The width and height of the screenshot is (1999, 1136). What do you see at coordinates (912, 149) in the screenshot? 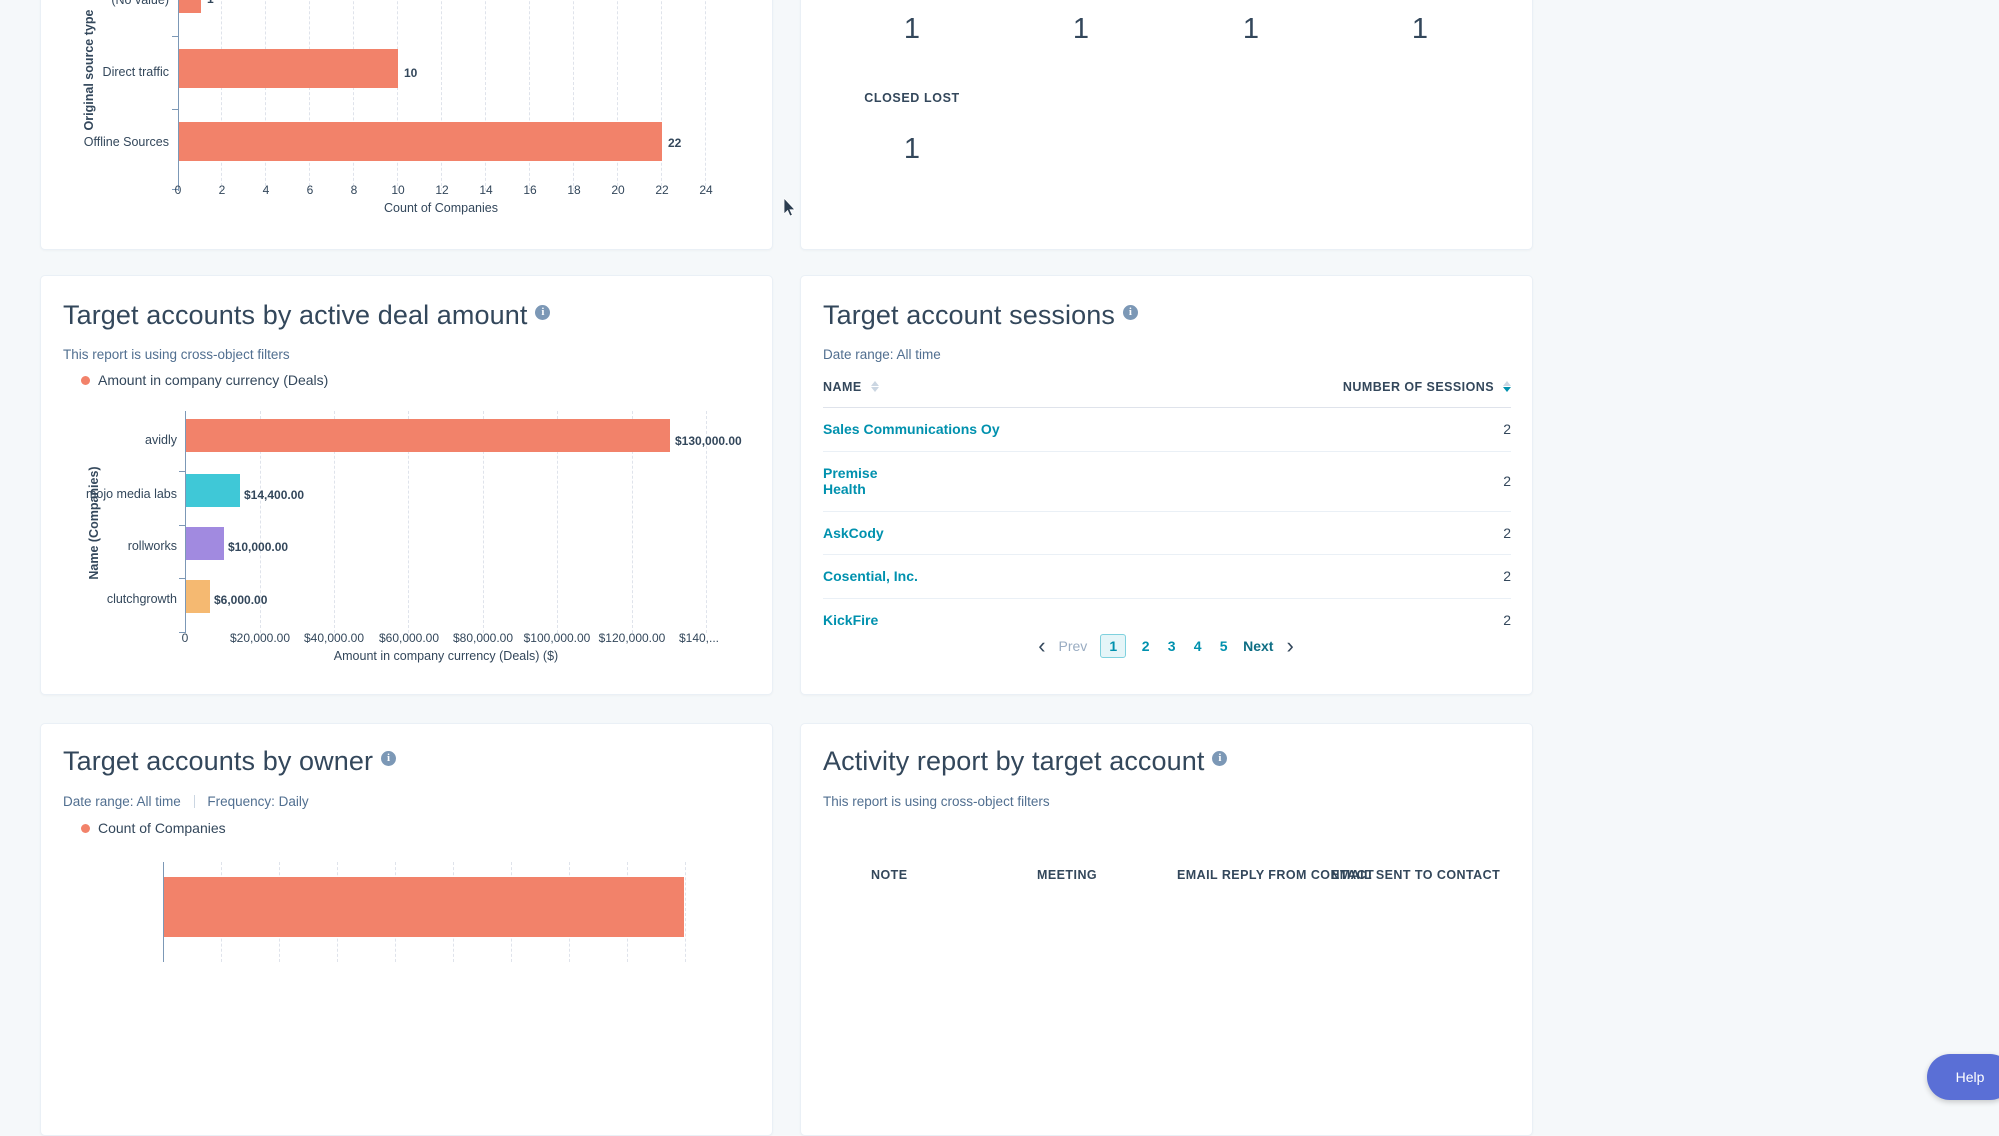
I see `kpi-stage-value: 1` at bounding box center [912, 149].